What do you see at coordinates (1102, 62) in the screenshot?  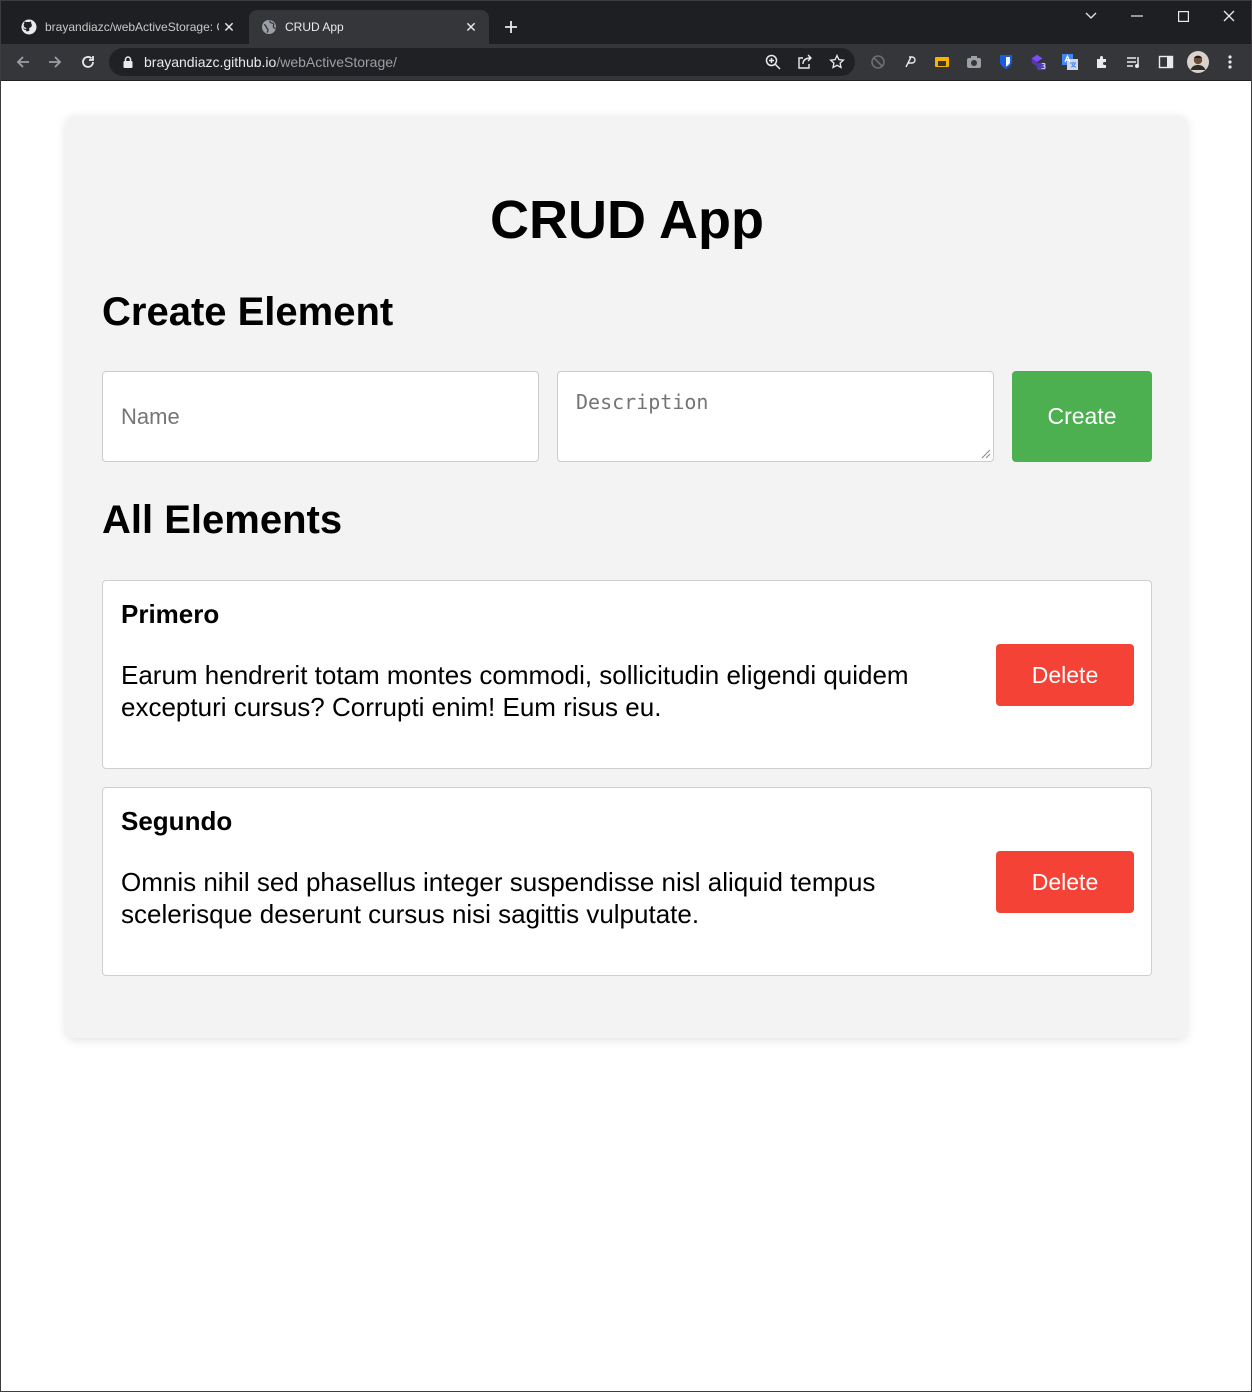 I see `puzzle-icon` at bounding box center [1102, 62].